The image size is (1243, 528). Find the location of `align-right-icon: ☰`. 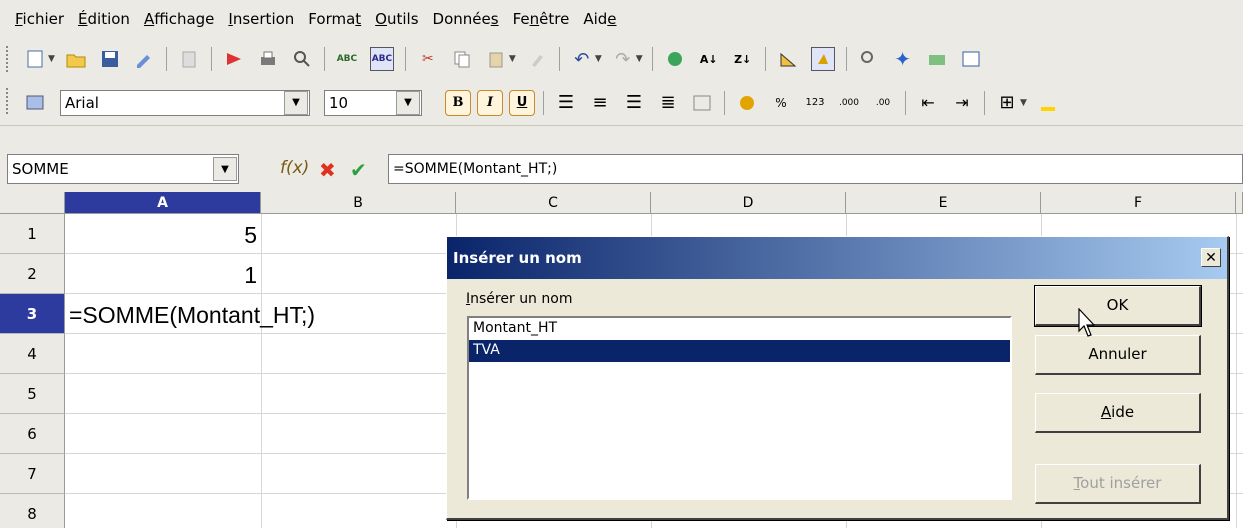

align-right-icon: ☰ is located at coordinates (634, 103).